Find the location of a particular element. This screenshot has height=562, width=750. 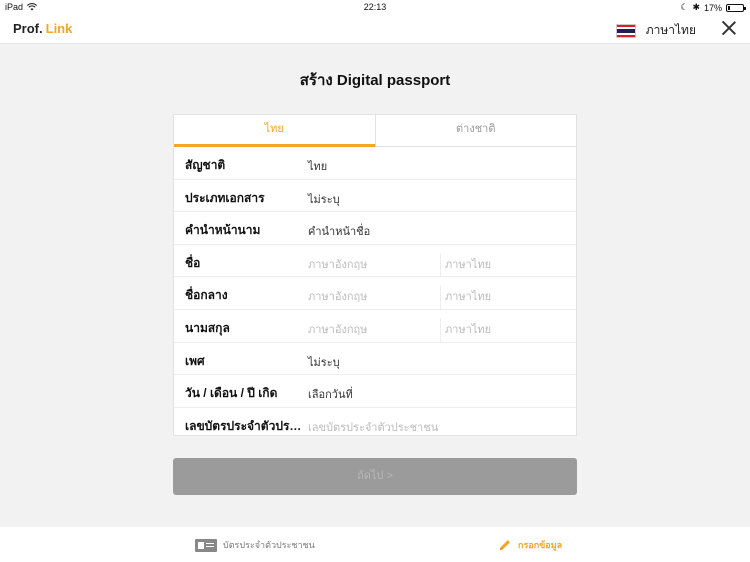

battery-percent: 17% is located at coordinates (712, 7).